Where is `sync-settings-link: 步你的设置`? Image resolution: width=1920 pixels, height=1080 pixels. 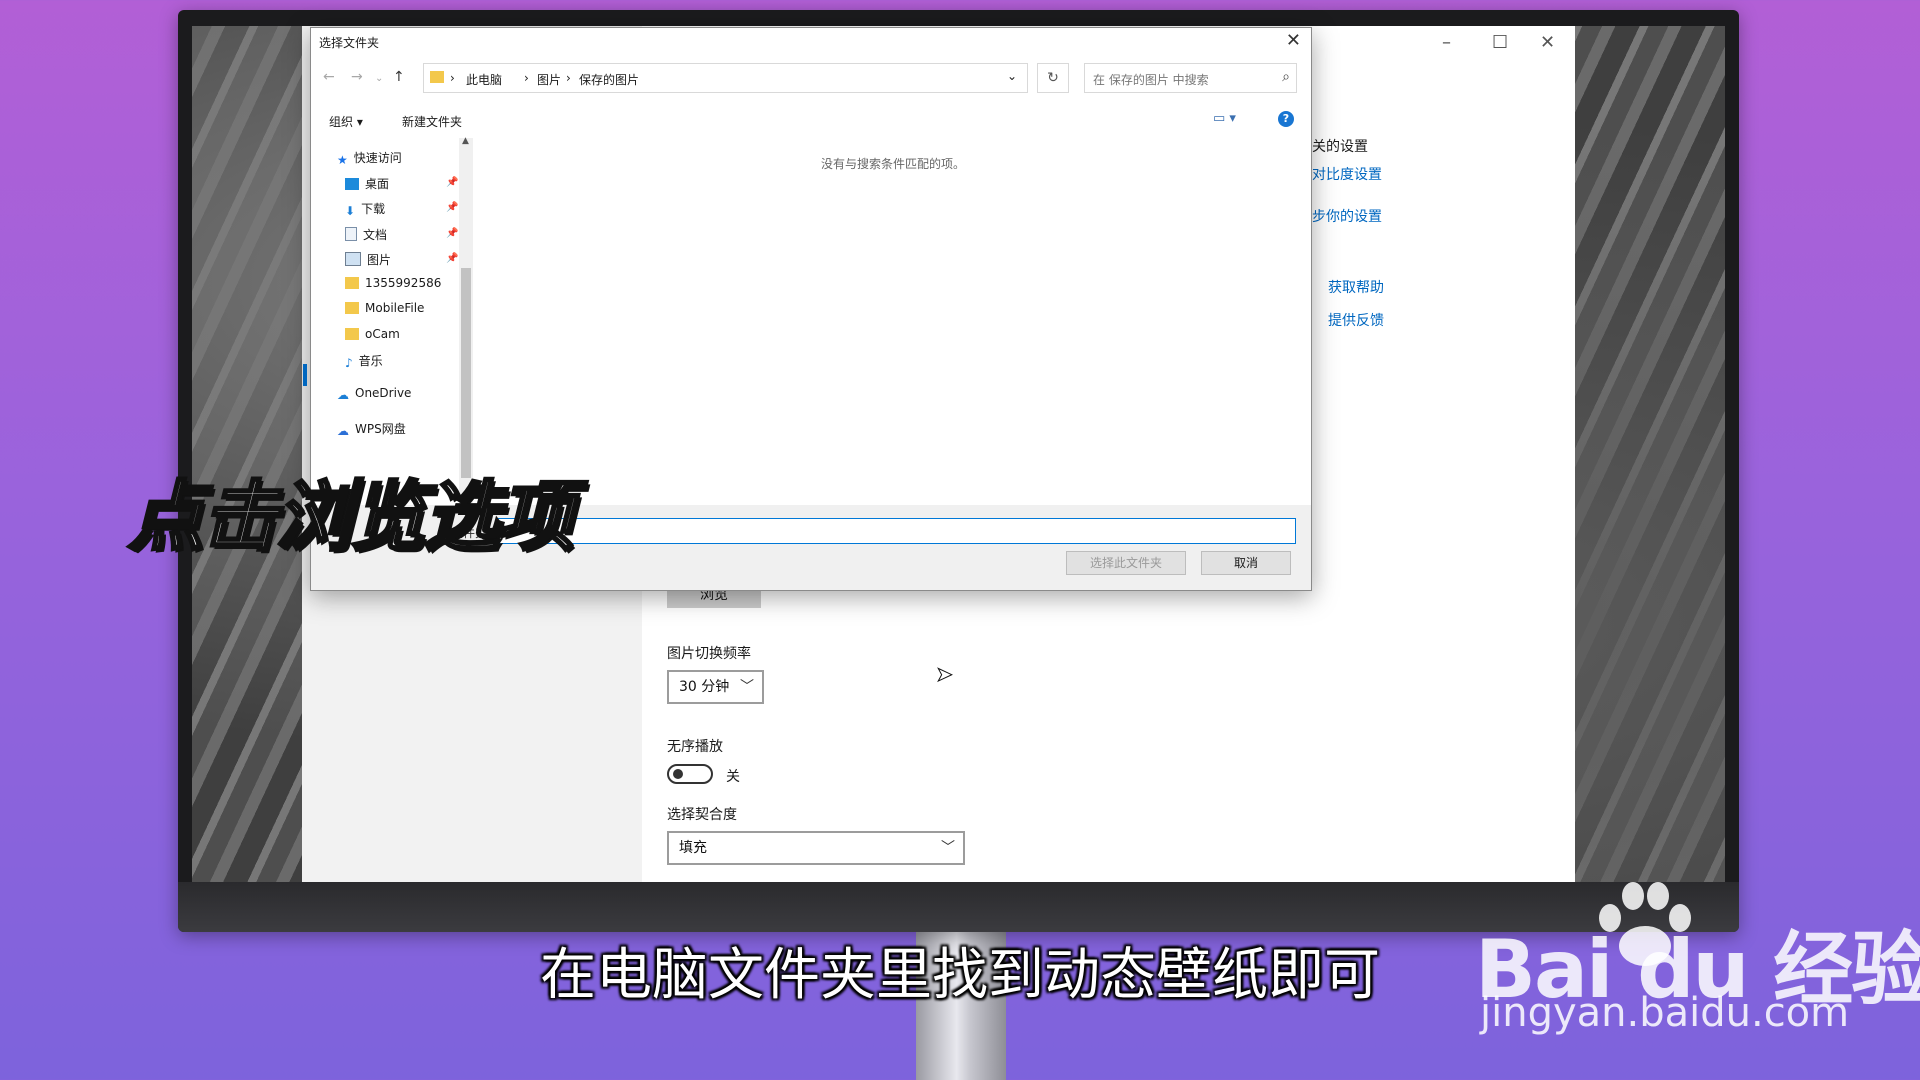 sync-settings-link: 步你的设置 is located at coordinates (1347, 216).